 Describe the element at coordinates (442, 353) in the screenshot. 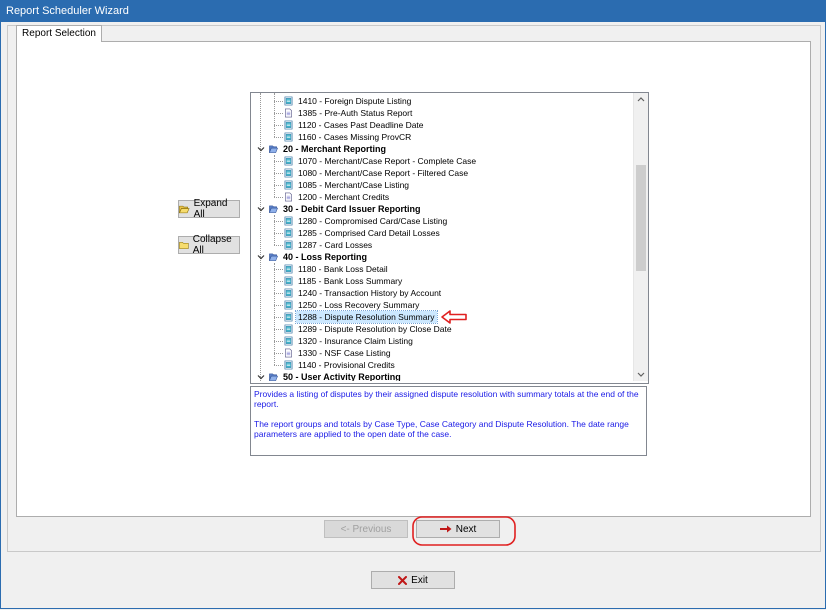

I see `tree-report-row: 1330 - NSF Case Listing` at that location.